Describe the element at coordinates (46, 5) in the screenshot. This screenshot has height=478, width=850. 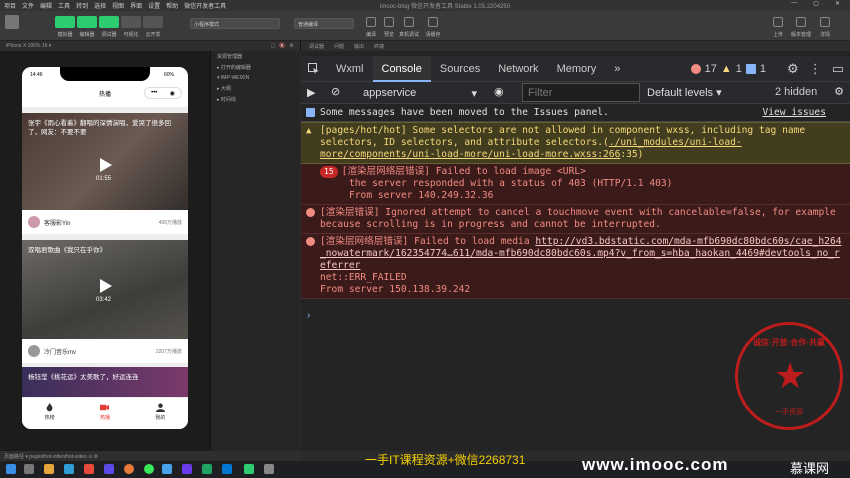
I see `menu-item-edit: 编辑` at that location.